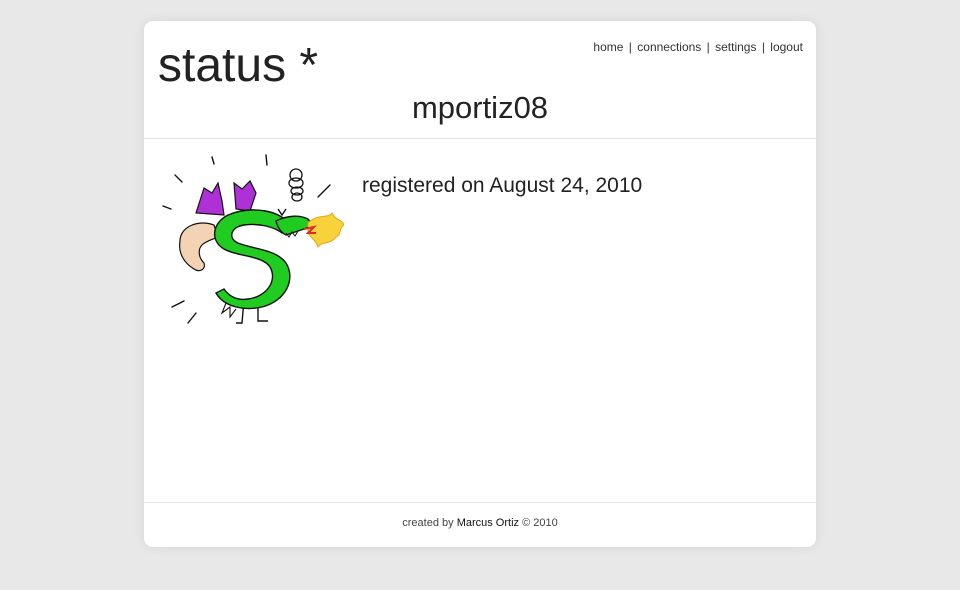 The height and width of the screenshot is (590, 960). What do you see at coordinates (488, 523) in the screenshot?
I see `footer-author-link: Marcus Ortiz` at bounding box center [488, 523].